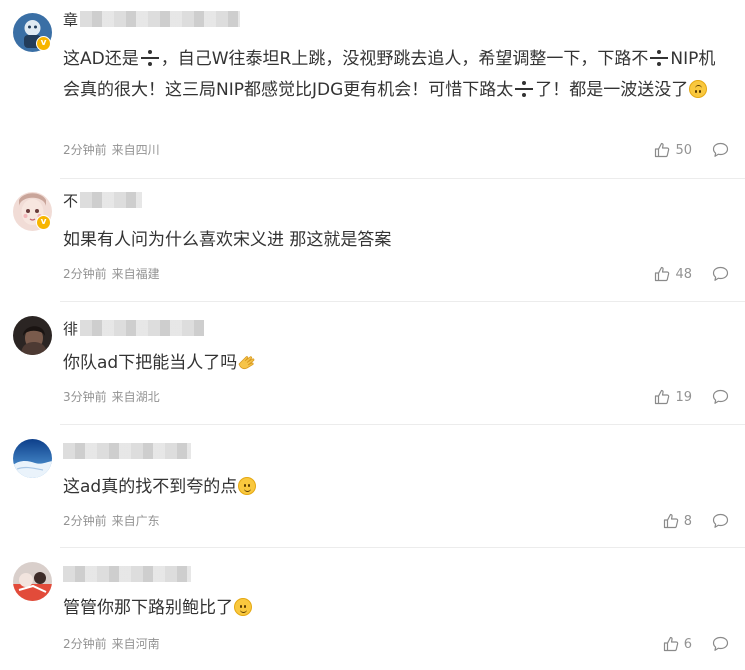 Image resolution: width=745 pixels, height=670 pixels. I want to click on like-button: 8, so click(677, 521).